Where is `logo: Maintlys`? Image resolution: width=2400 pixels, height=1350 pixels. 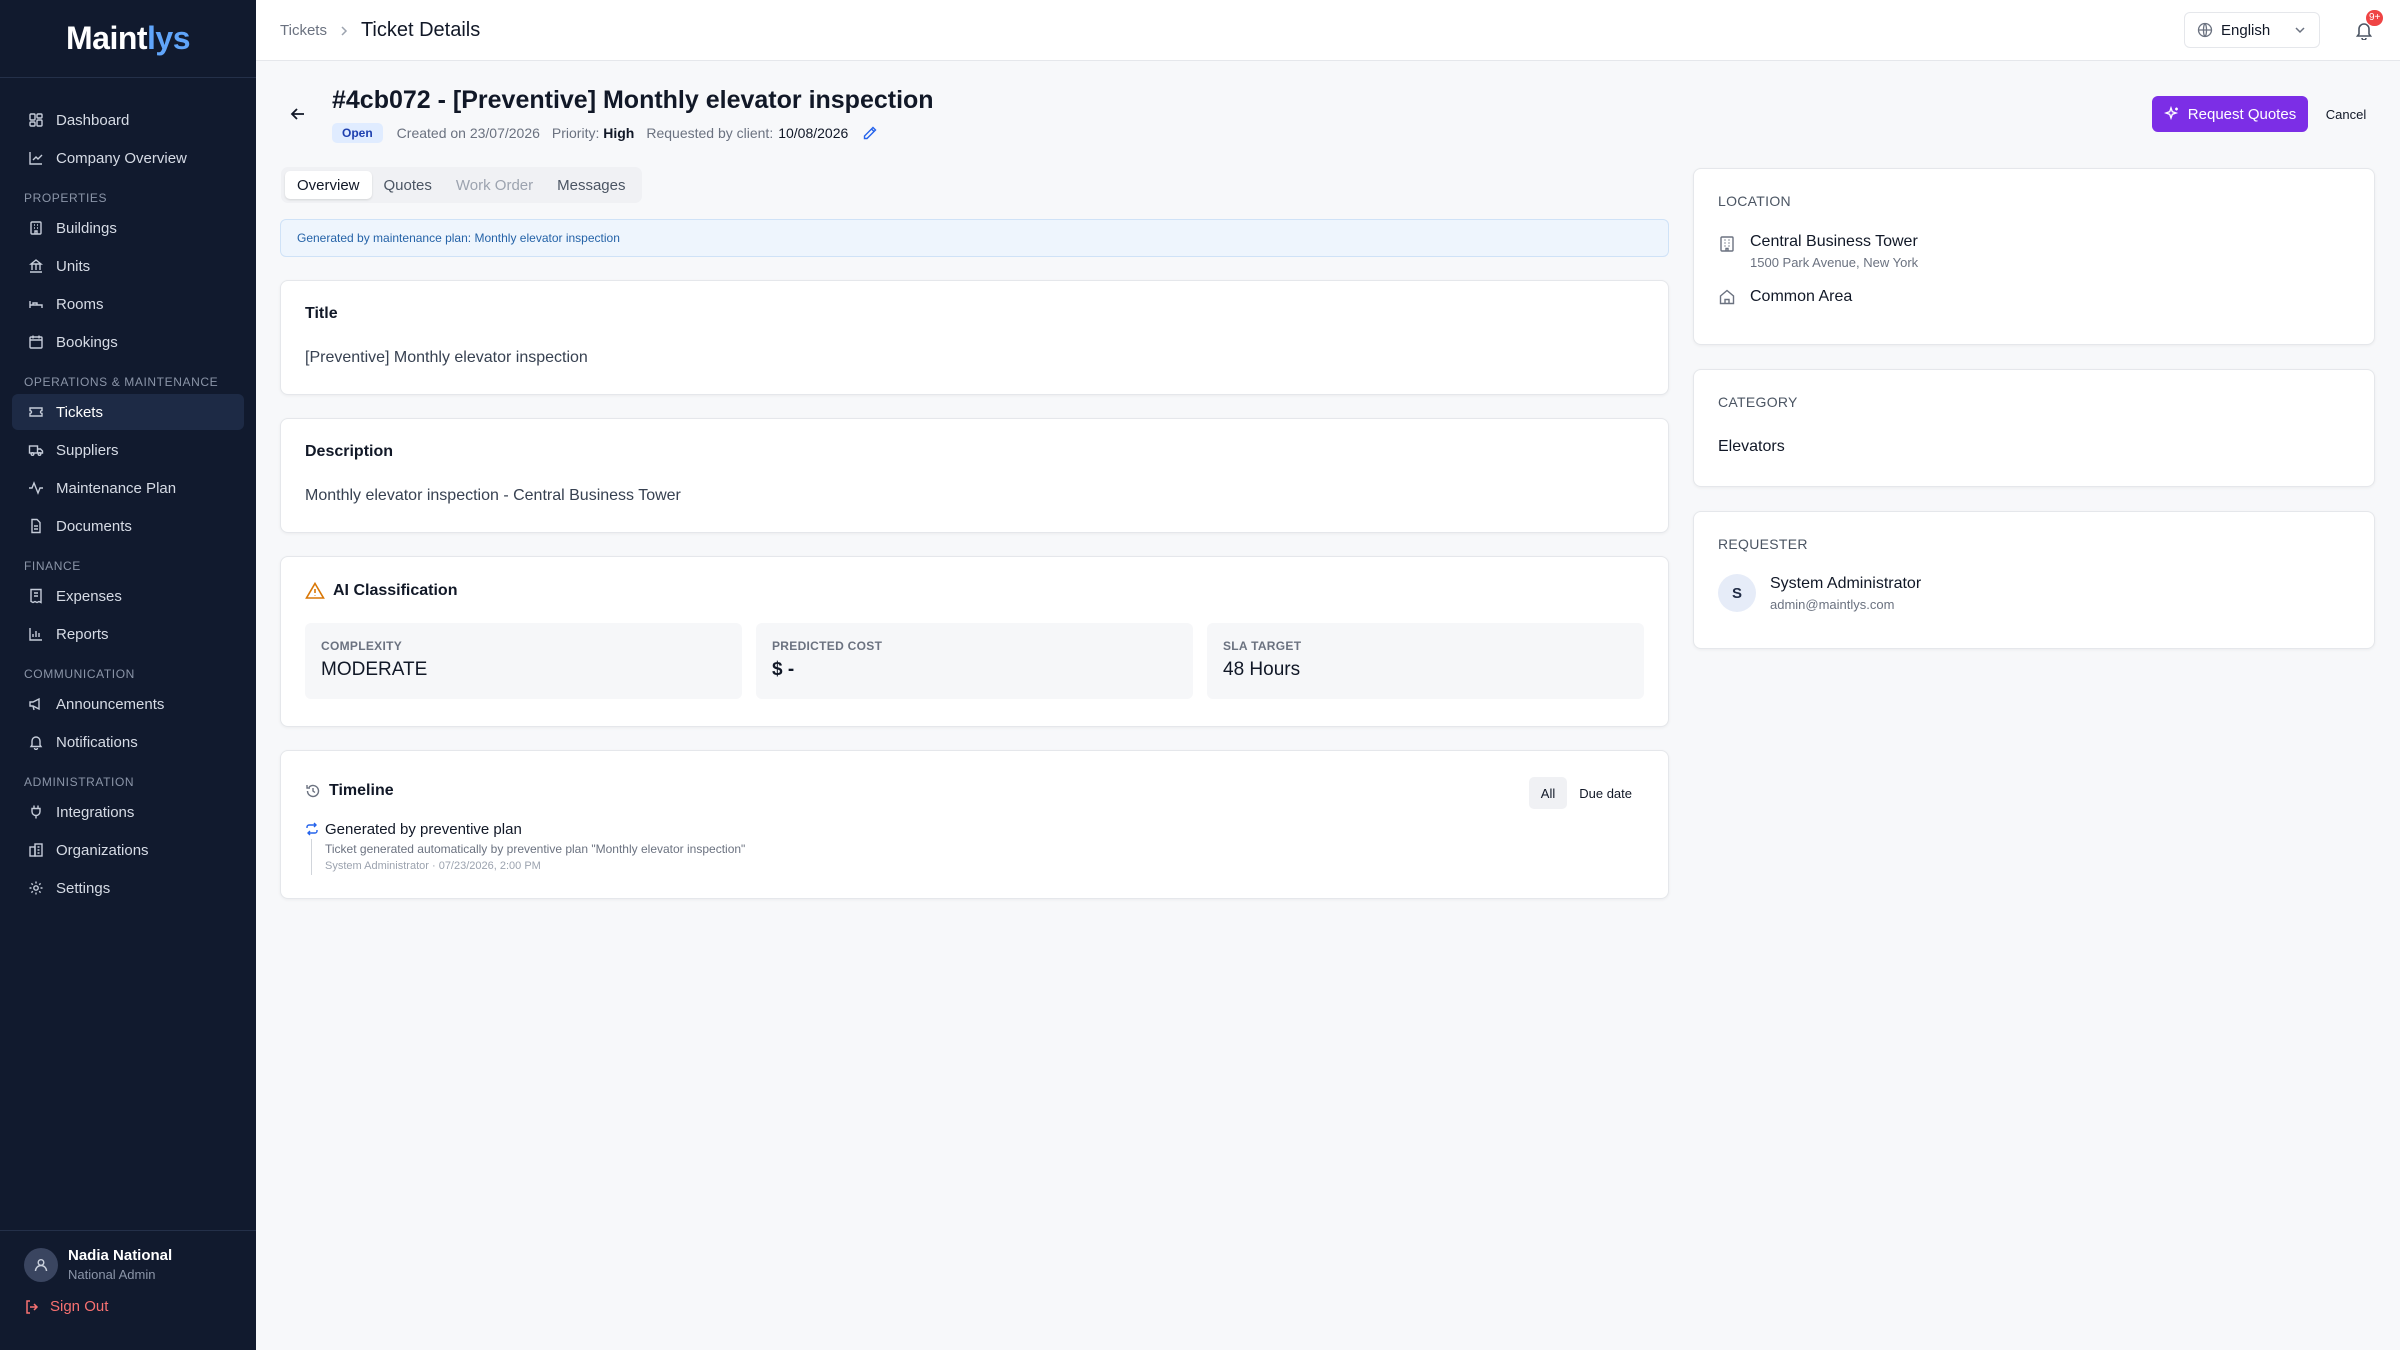
logo: Maintlys is located at coordinates (128, 39).